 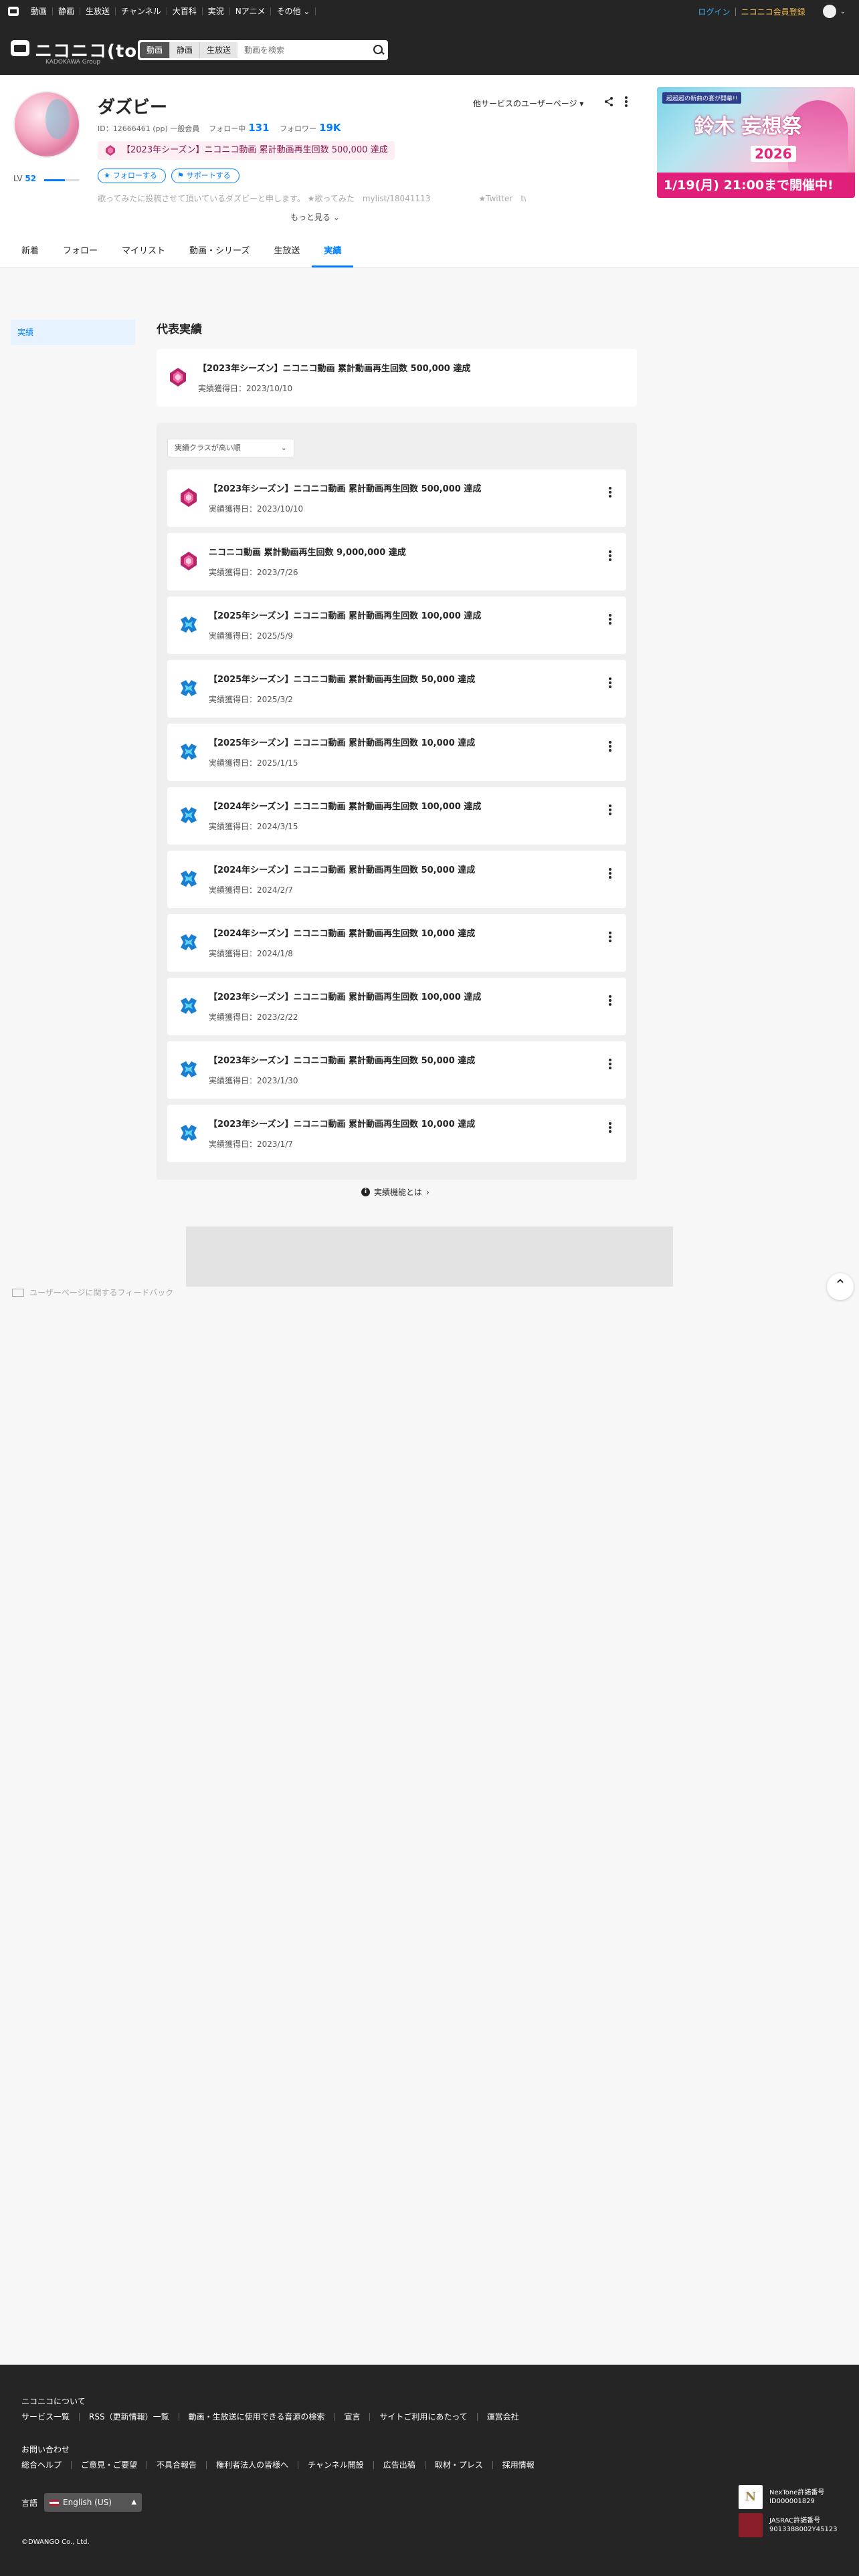 I want to click on support-button: ⚑ サポートする, so click(x=205, y=176).